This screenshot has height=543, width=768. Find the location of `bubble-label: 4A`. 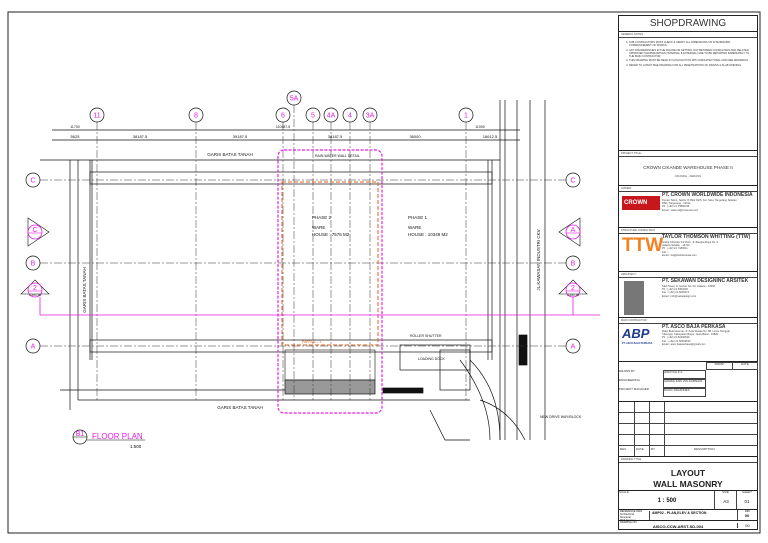

bubble-label: 4A is located at coordinates (331, 116).